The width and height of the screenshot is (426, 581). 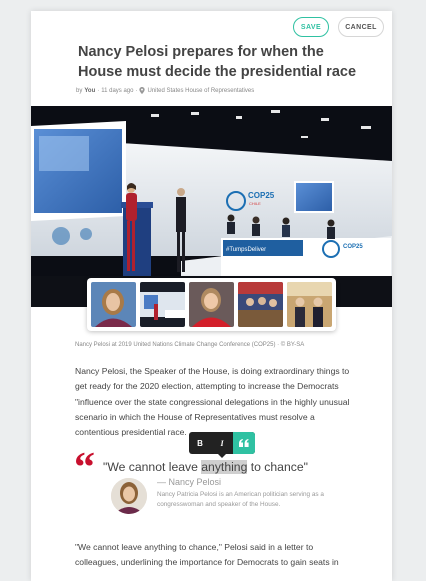 I want to click on thumbnail-conference, so click(x=162, y=304).